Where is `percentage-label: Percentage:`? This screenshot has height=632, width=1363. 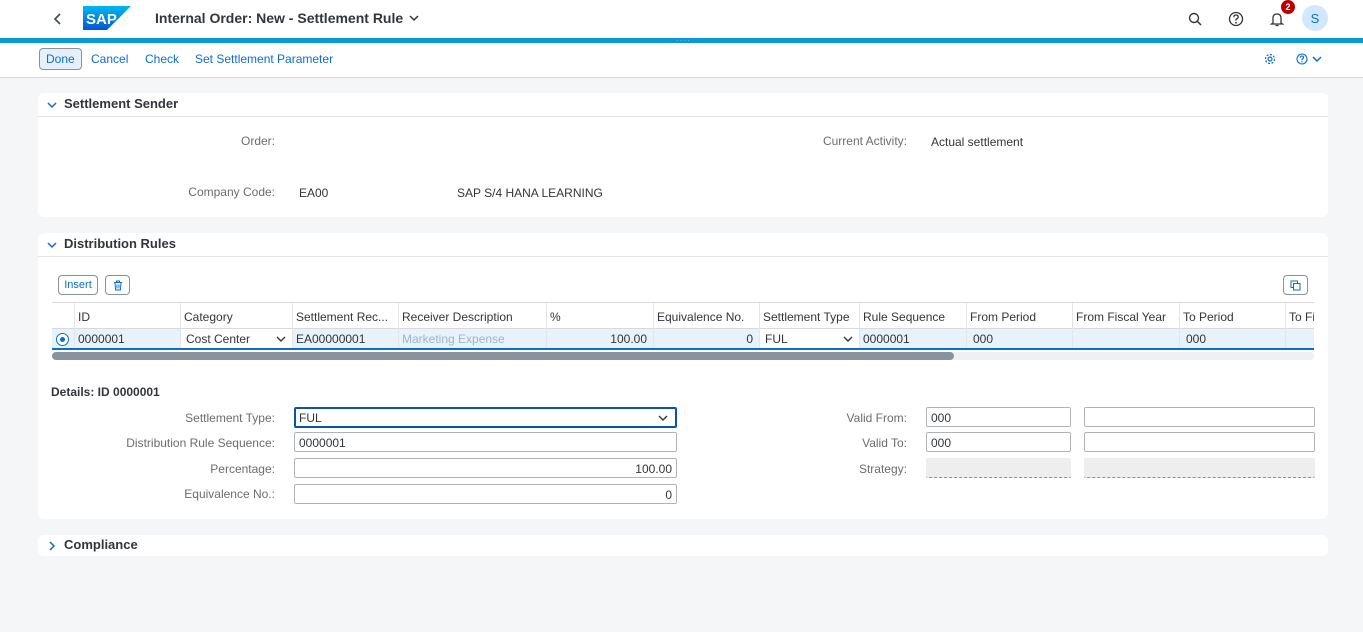
percentage-label: Percentage: is located at coordinates (242, 469).